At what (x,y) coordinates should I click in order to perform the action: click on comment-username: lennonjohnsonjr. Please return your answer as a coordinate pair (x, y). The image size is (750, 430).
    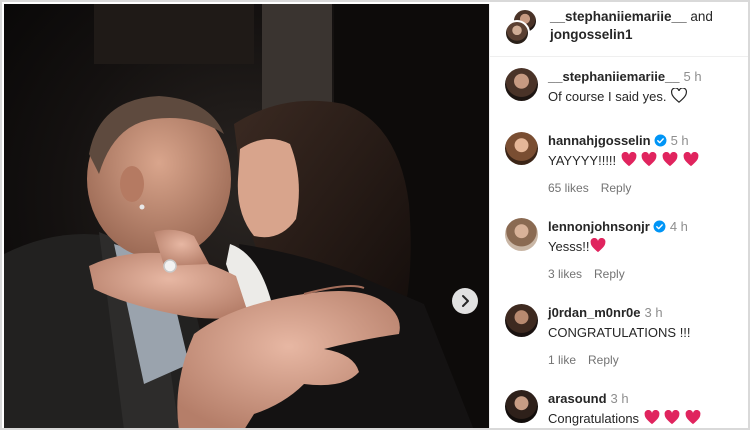
    Looking at the image, I should click on (599, 226).